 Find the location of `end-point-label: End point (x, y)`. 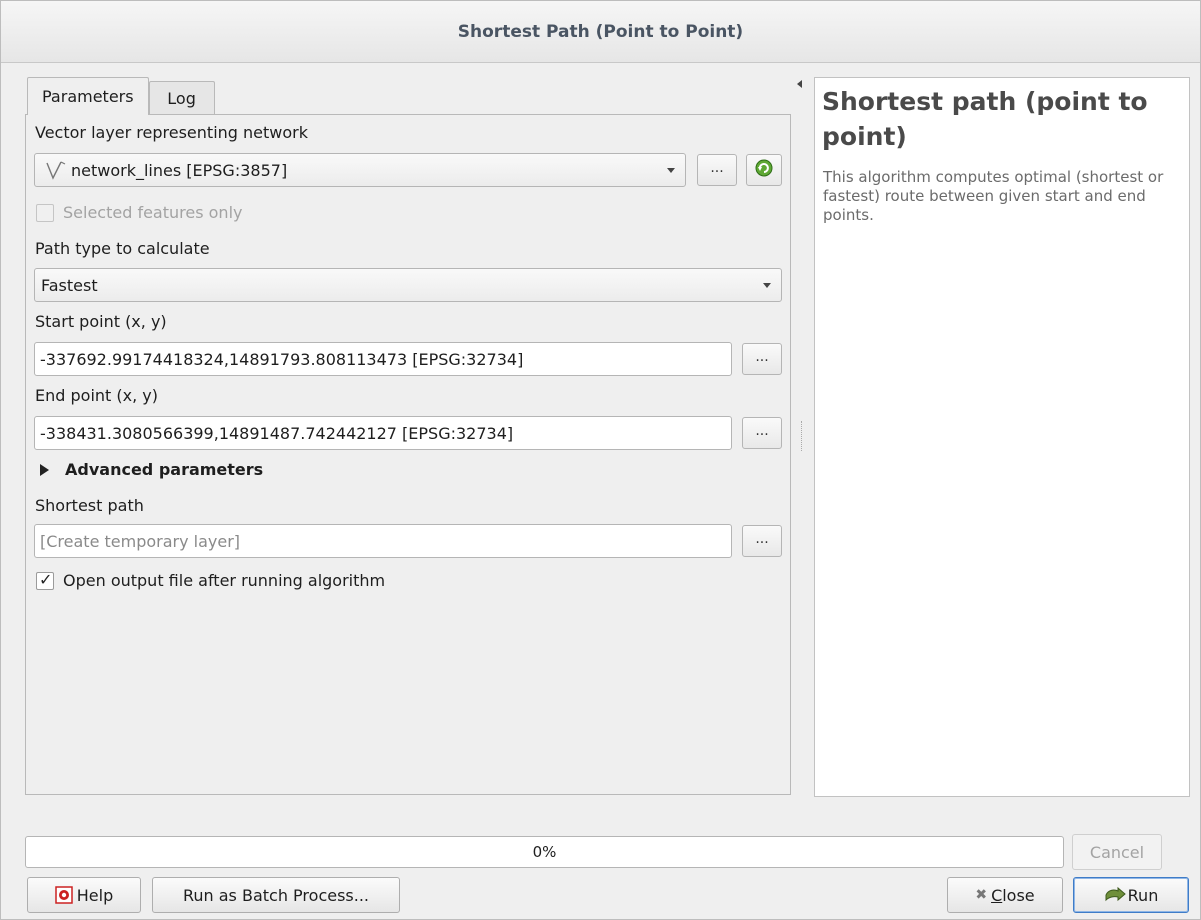

end-point-label: End point (x, y) is located at coordinates (96, 395).